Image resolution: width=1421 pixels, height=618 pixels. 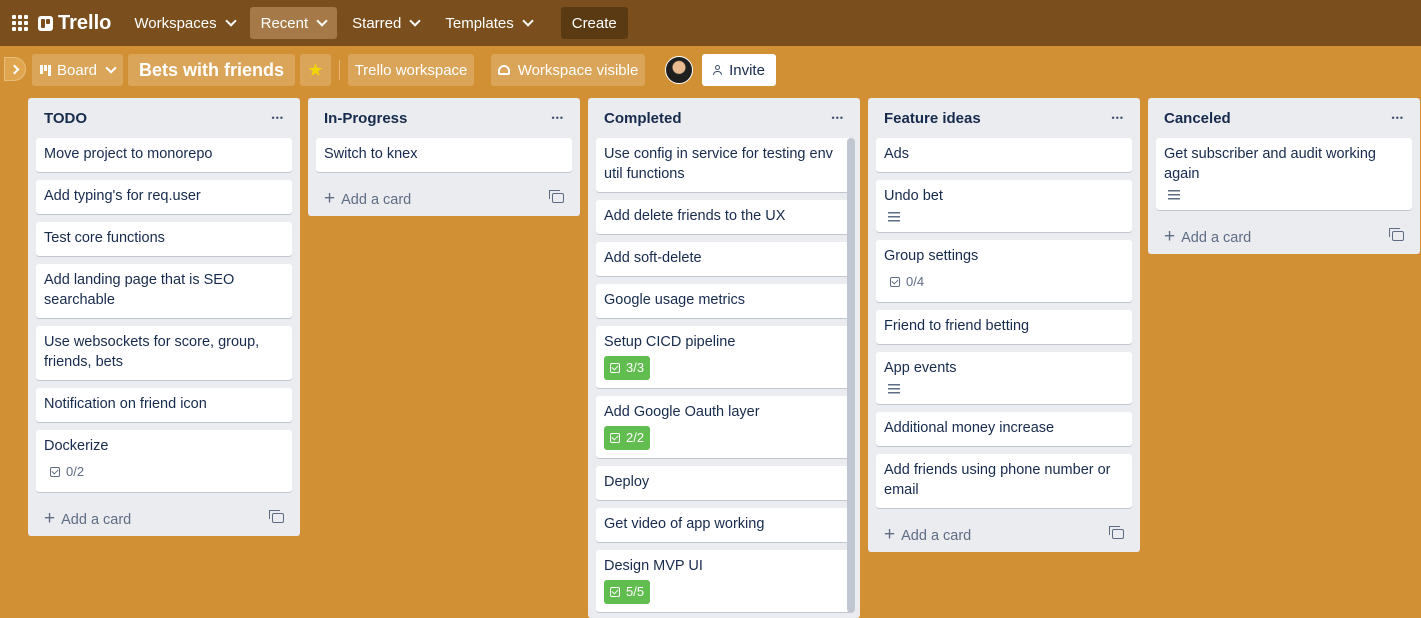 I want to click on card-title: Add landing page that is SEO searchable, so click(x=139, y=290).